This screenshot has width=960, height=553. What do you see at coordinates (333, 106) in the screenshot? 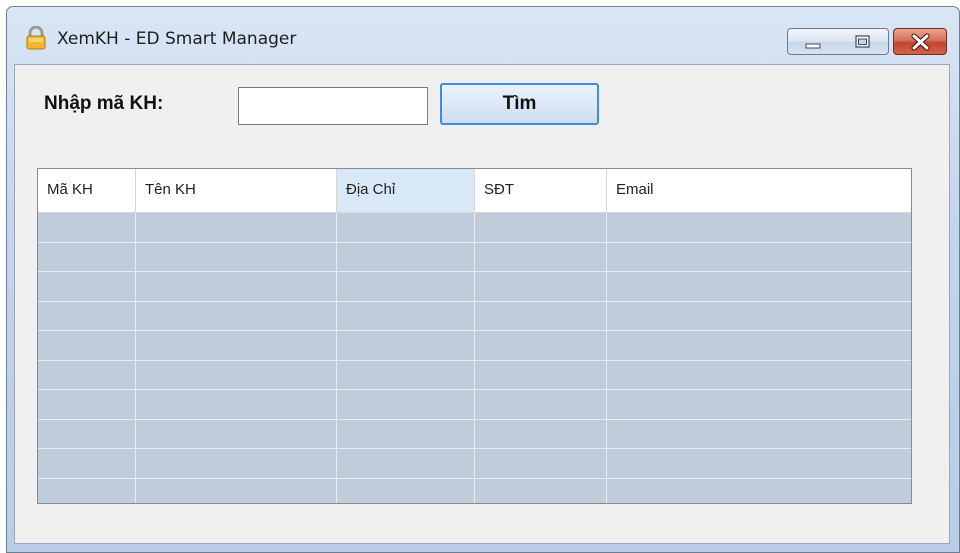
I see `ma-kh-input` at bounding box center [333, 106].